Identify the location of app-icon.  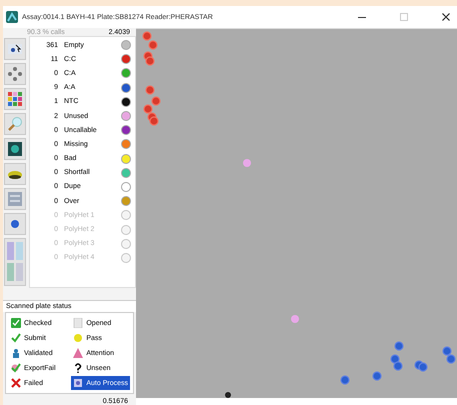
(12, 17).